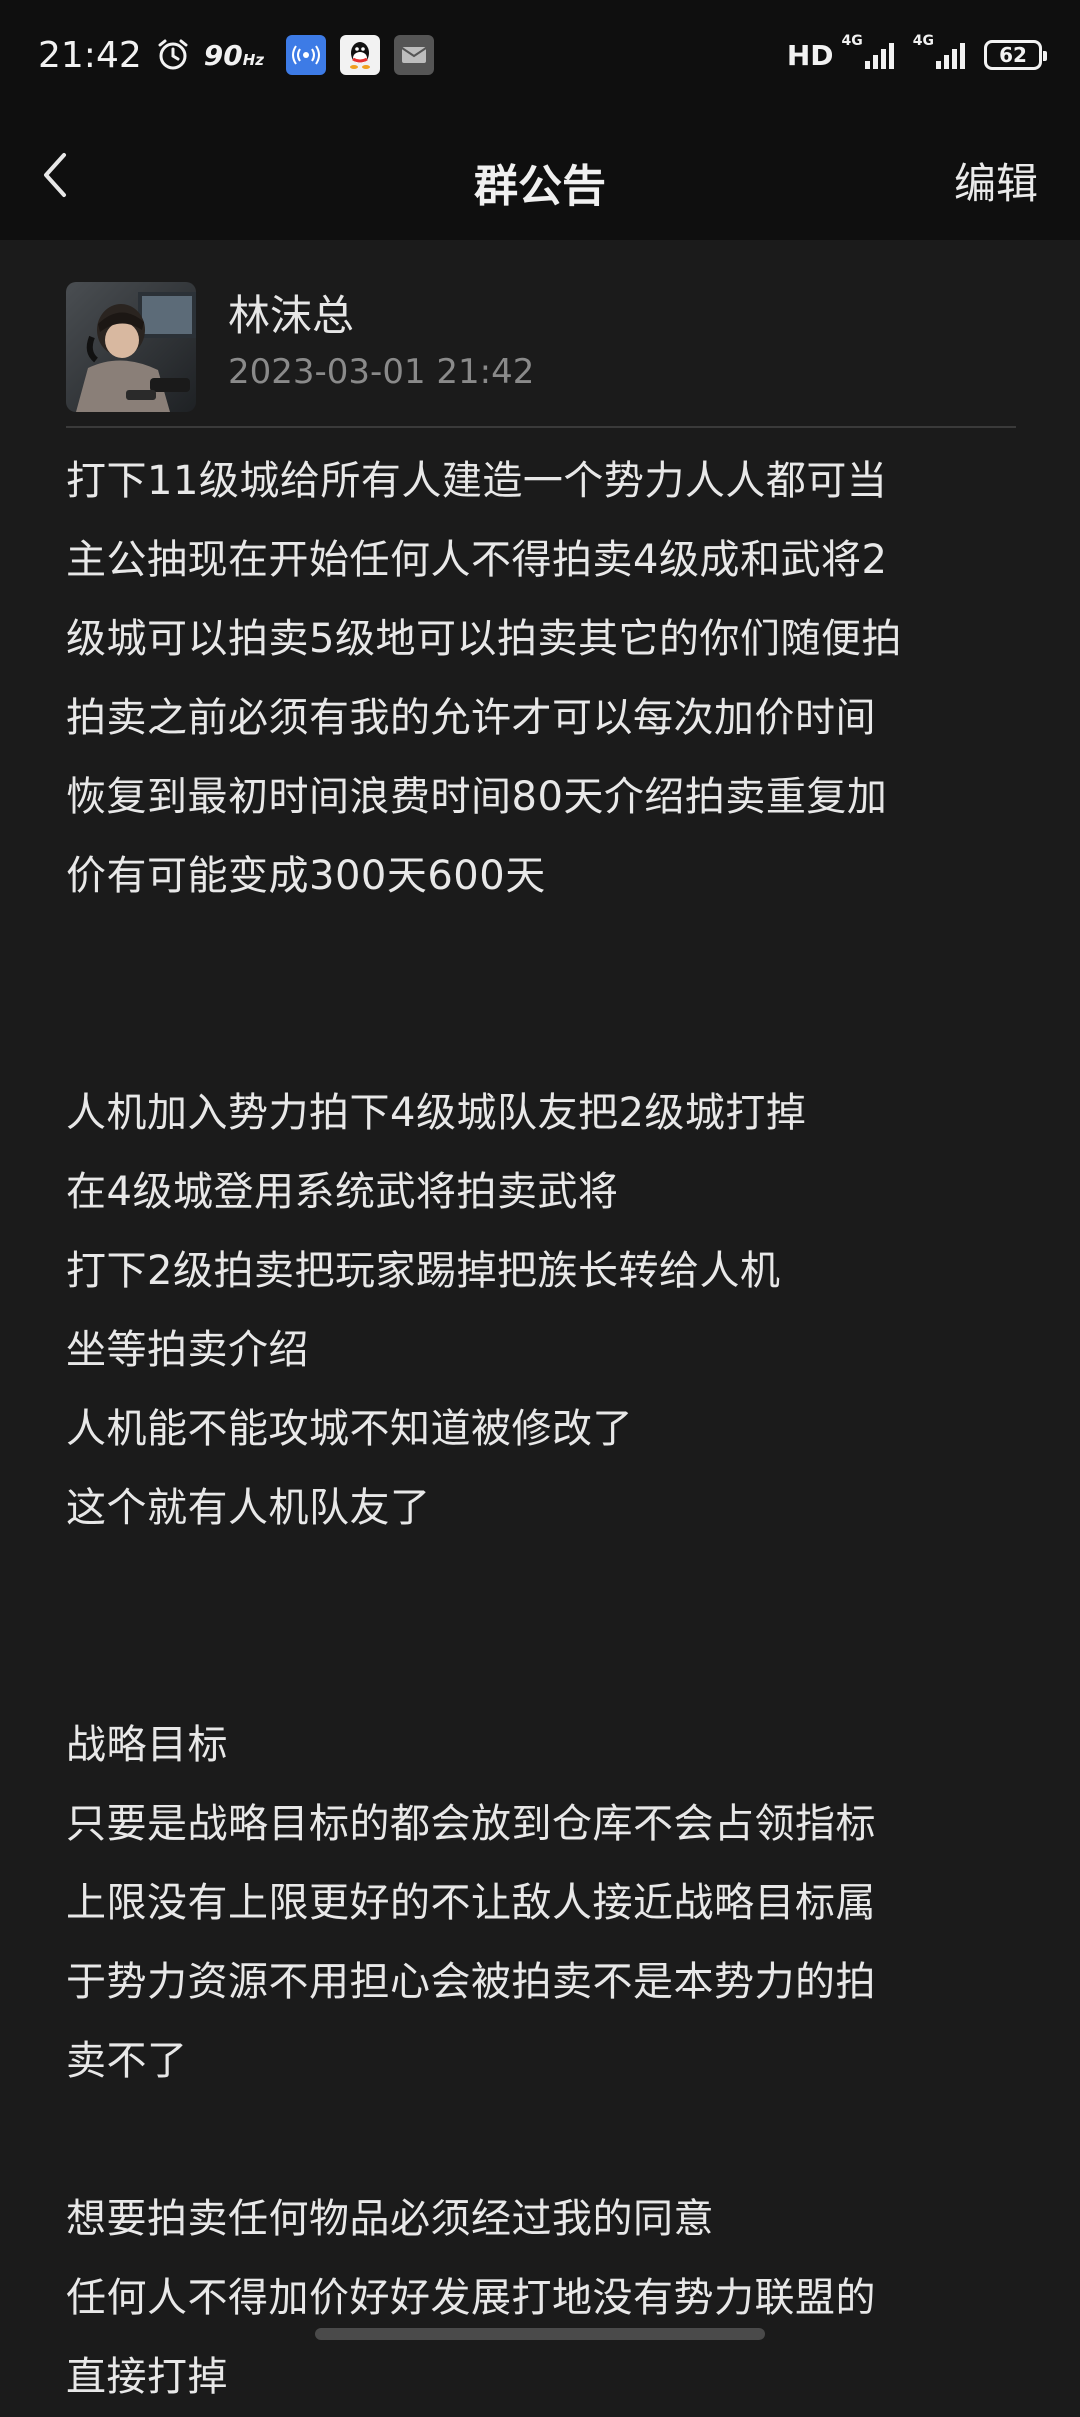 The height and width of the screenshot is (2417, 1080). Describe the element at coordinates (342, 1192) in the screenshot. I see `notice-line: 在4级城登用系统武将拍卖武将` at that location.